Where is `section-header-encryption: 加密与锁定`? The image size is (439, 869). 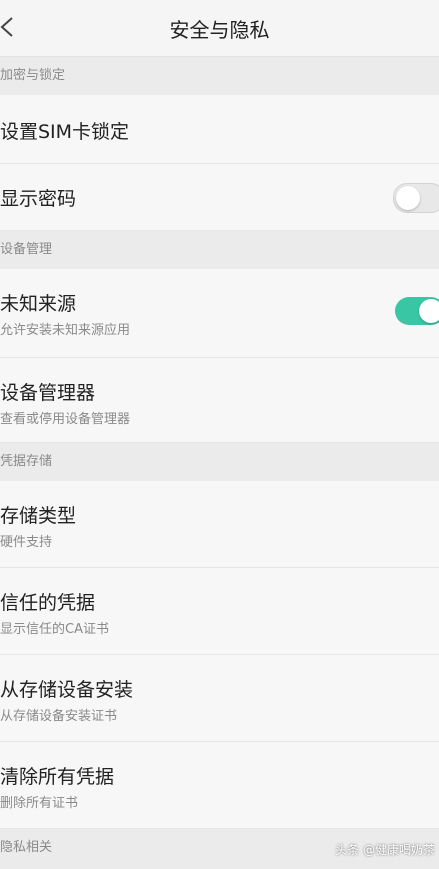 section-header-encryption: 加密与锁定 is located at coordinates (219, 76).